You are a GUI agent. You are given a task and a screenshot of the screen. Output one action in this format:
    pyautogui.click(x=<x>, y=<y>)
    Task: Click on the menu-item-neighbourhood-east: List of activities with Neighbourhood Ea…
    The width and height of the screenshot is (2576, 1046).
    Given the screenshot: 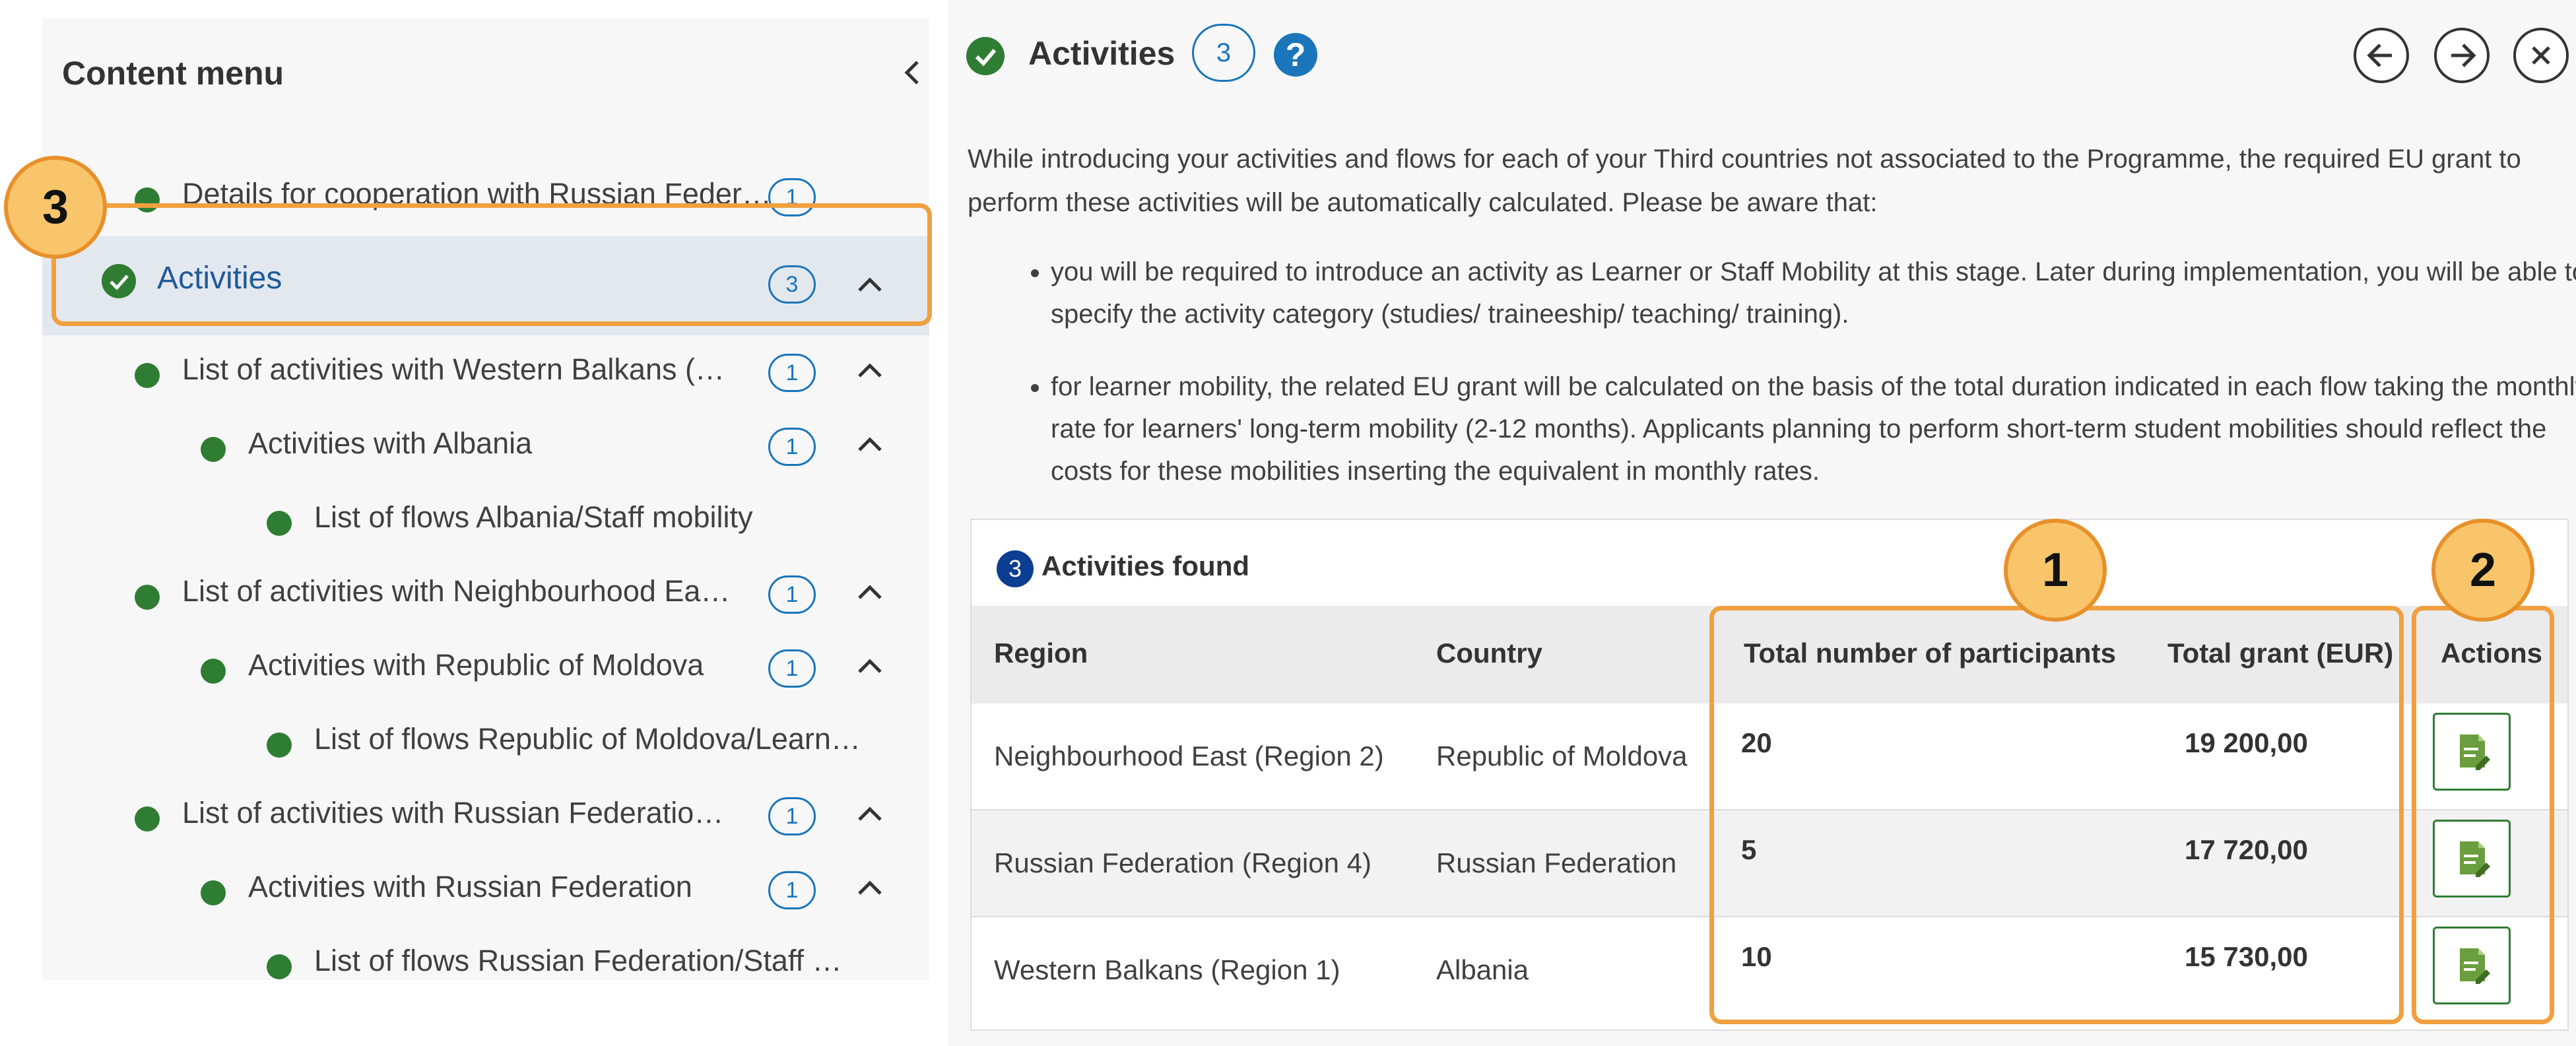 What is the action you would take?
    pyautogui.click(x=485, y=594)
    